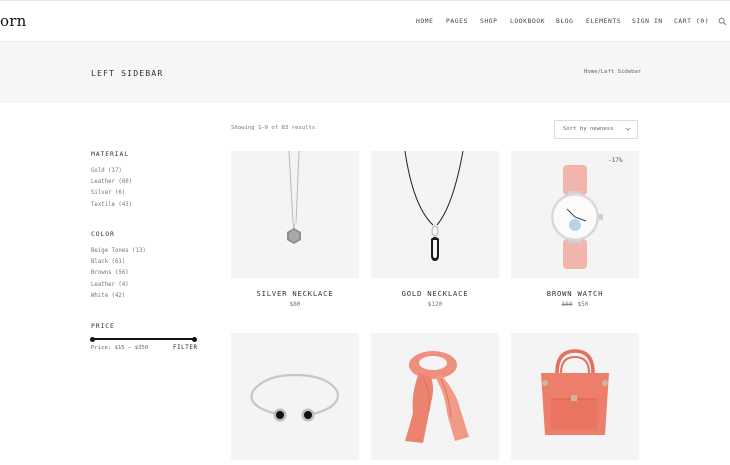 This screenshot has height=465, width=730. I want to click on breadcrumb-home: Home, so click(590, 72).